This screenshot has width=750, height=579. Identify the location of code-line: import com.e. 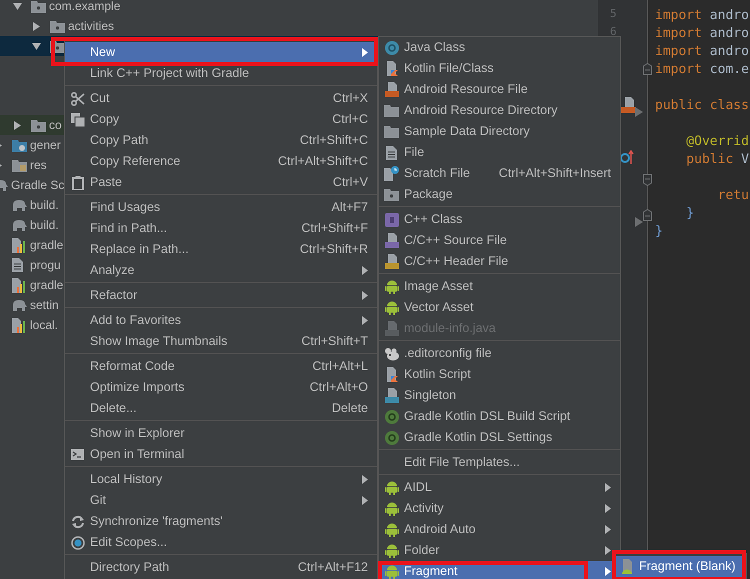
(702, 70).